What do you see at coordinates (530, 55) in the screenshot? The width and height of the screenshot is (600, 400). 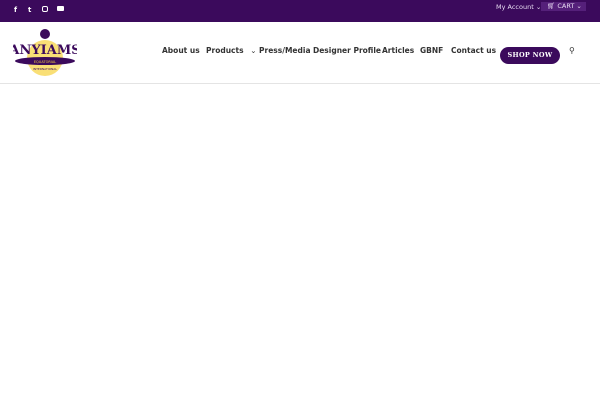 I see `shop-now-button: SHOP NOW` at bounding box center [530, 55].